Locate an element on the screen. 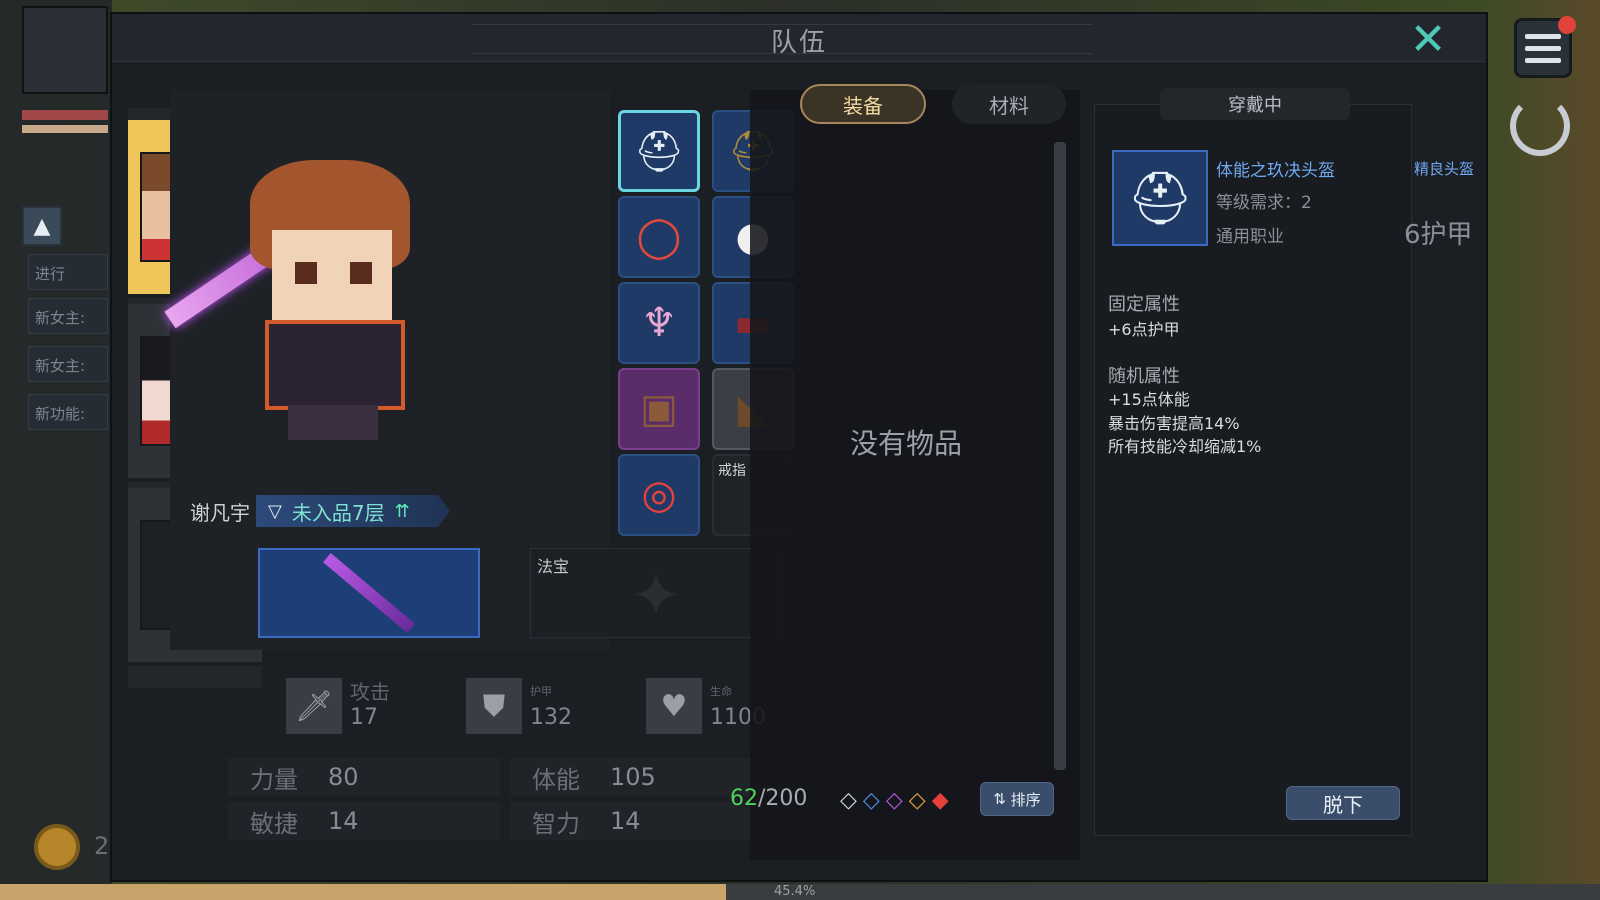 This screenshot has height=900, width=1600. fixed-attributes-title: 固定属性 is located at coordinates (1144, 304).